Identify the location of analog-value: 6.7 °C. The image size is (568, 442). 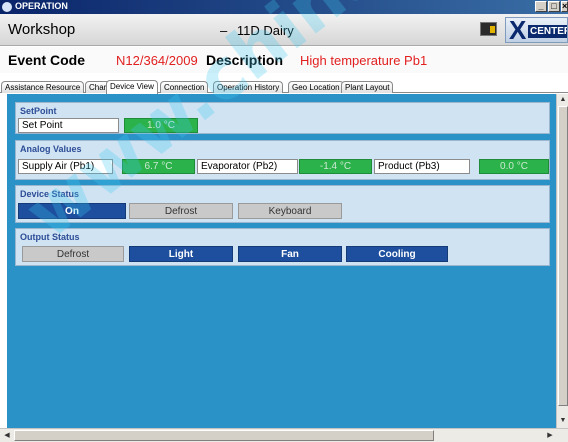
(158, 166).